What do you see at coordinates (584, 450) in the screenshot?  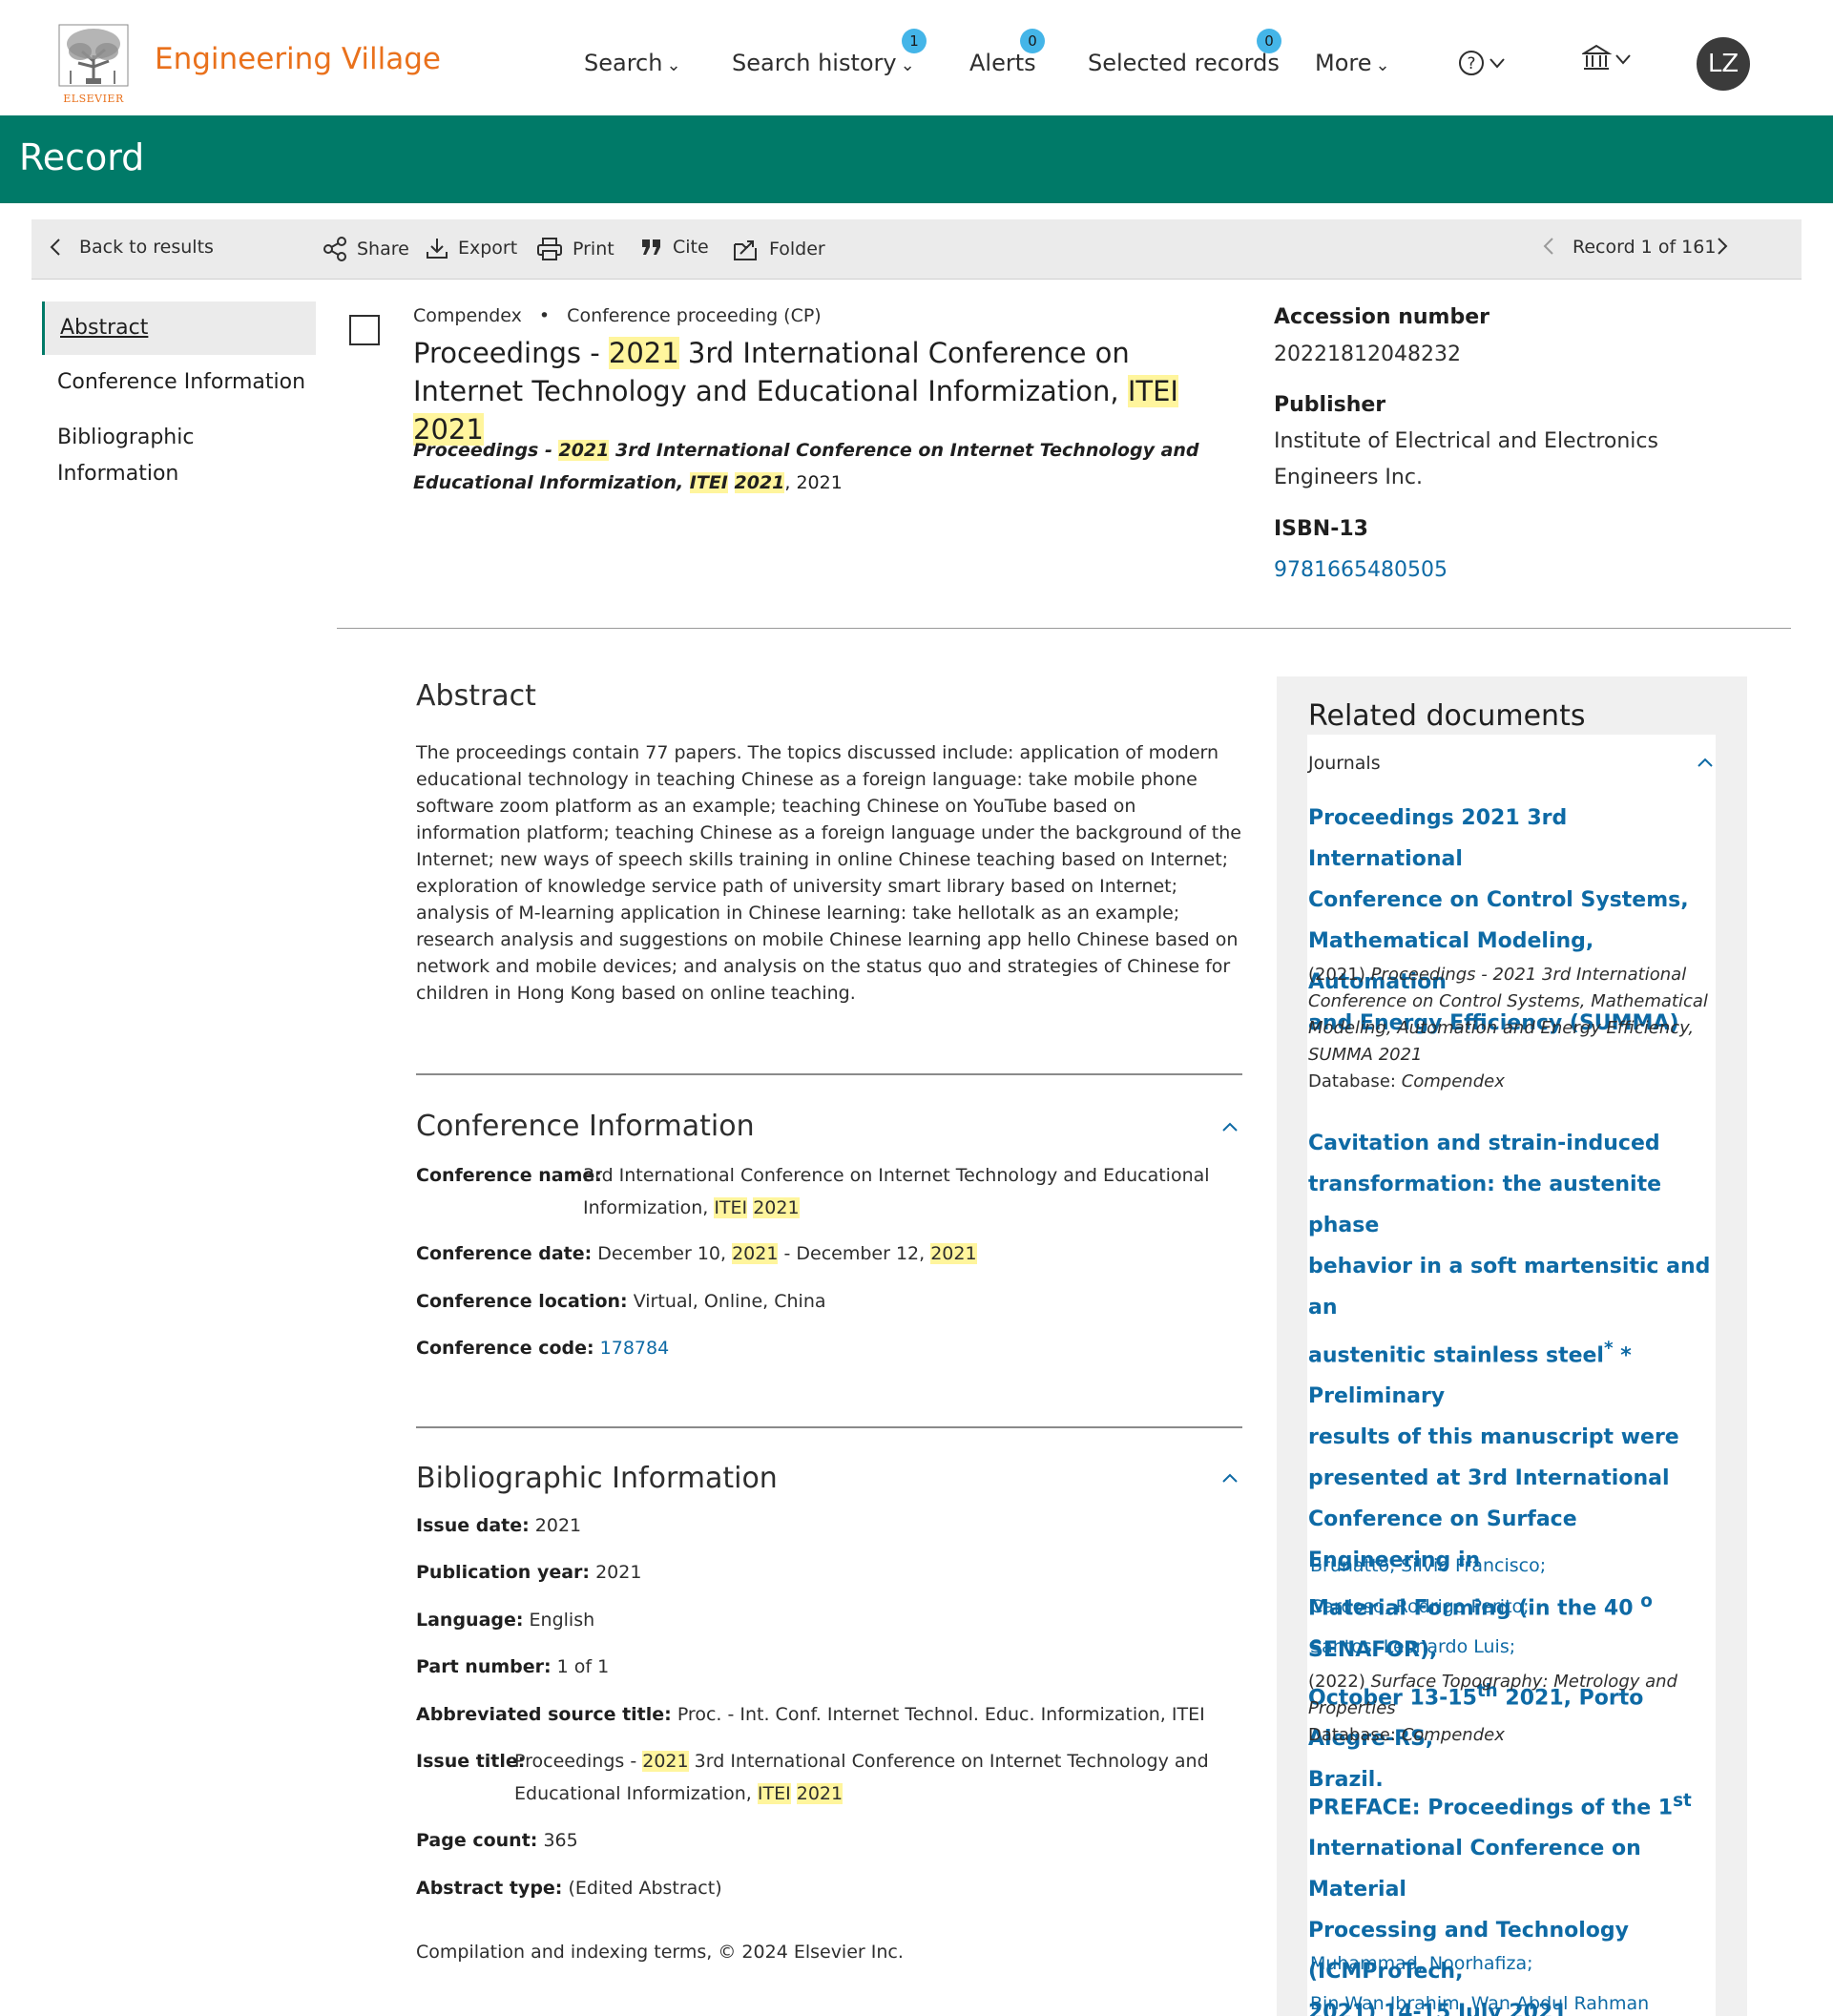 I see `source-highlight: 2021` at bounding box center [584, 450].